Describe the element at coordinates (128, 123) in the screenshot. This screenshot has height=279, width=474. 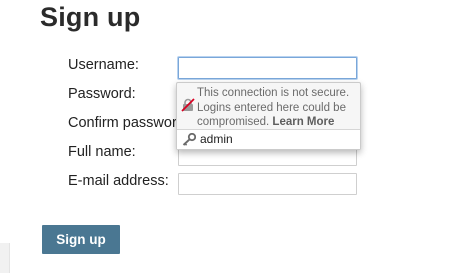
I see `confirm-password-label: Confirm password:` at that location.